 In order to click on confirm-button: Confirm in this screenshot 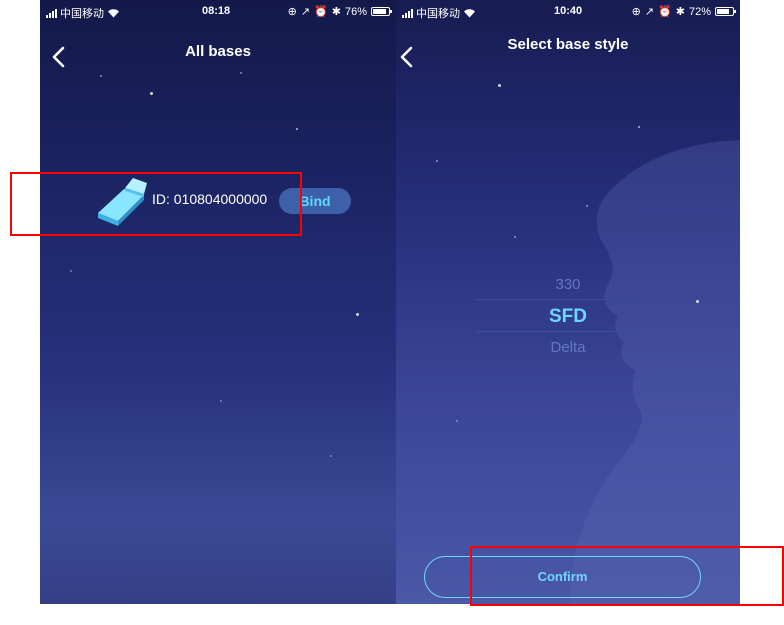, I will do `click(562, 577)`.